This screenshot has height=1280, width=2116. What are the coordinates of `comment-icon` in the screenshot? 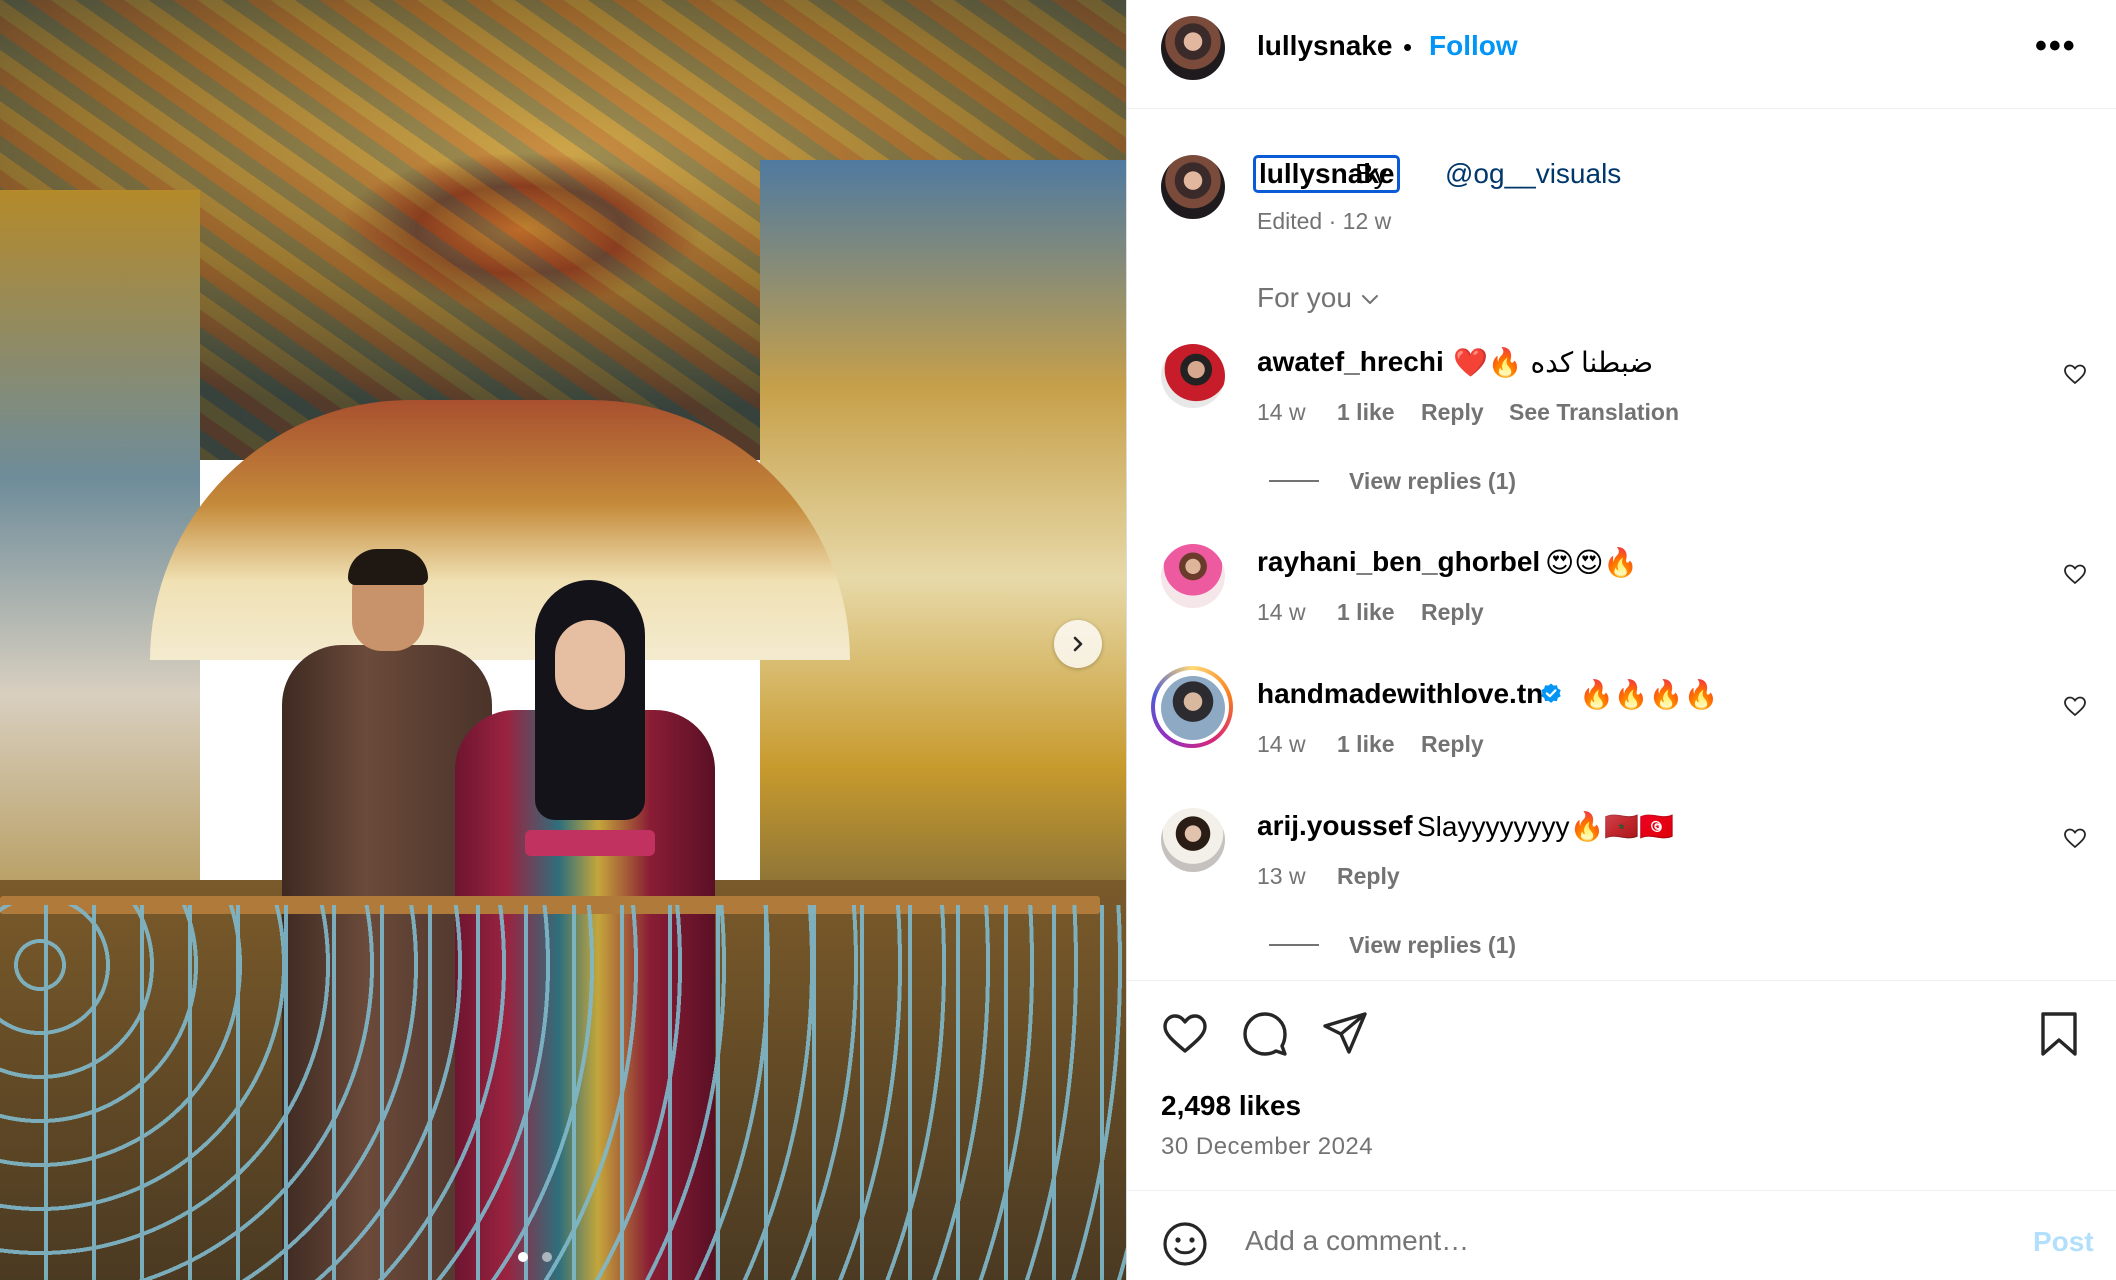 It's located at (1265, 1034).